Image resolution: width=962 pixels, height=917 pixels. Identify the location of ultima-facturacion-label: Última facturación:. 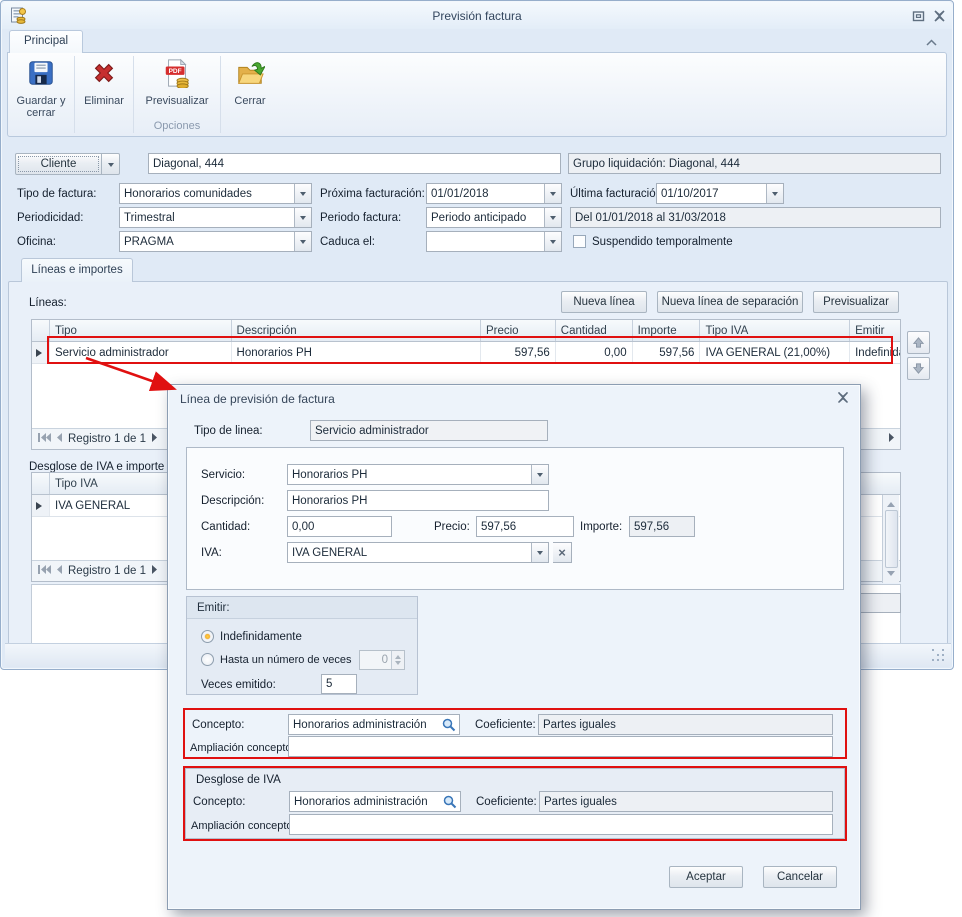
(618, 193).